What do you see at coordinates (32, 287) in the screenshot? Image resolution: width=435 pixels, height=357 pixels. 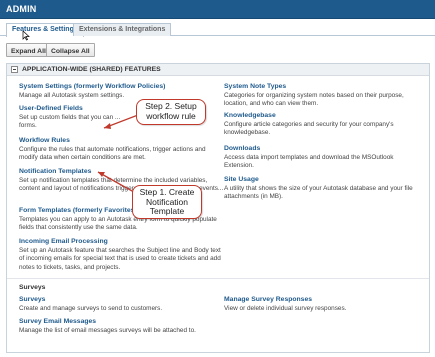 I see `surveys-section-title: Surveys` at bounding box center [32, 287].